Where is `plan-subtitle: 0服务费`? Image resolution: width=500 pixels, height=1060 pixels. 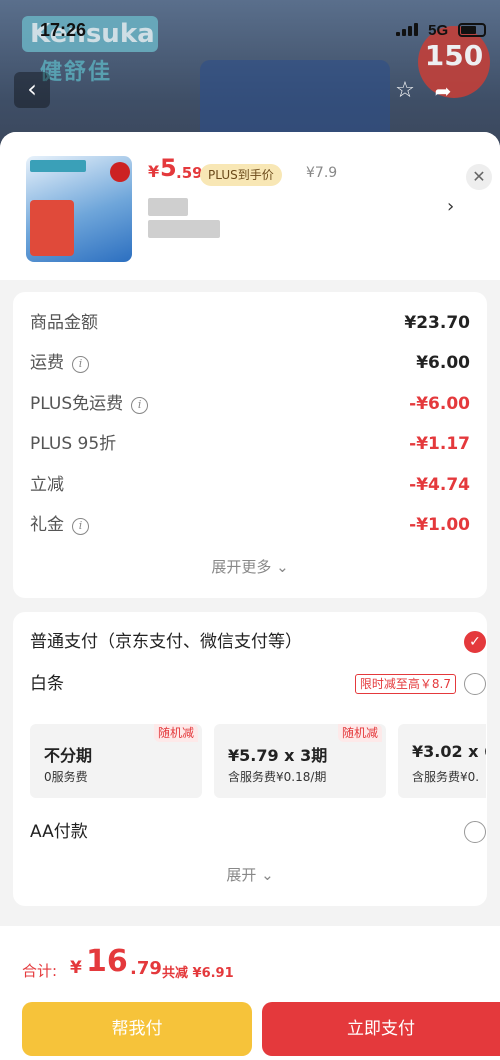
plan-subtitle: 0服务费 is located at coordinates (66, 777).